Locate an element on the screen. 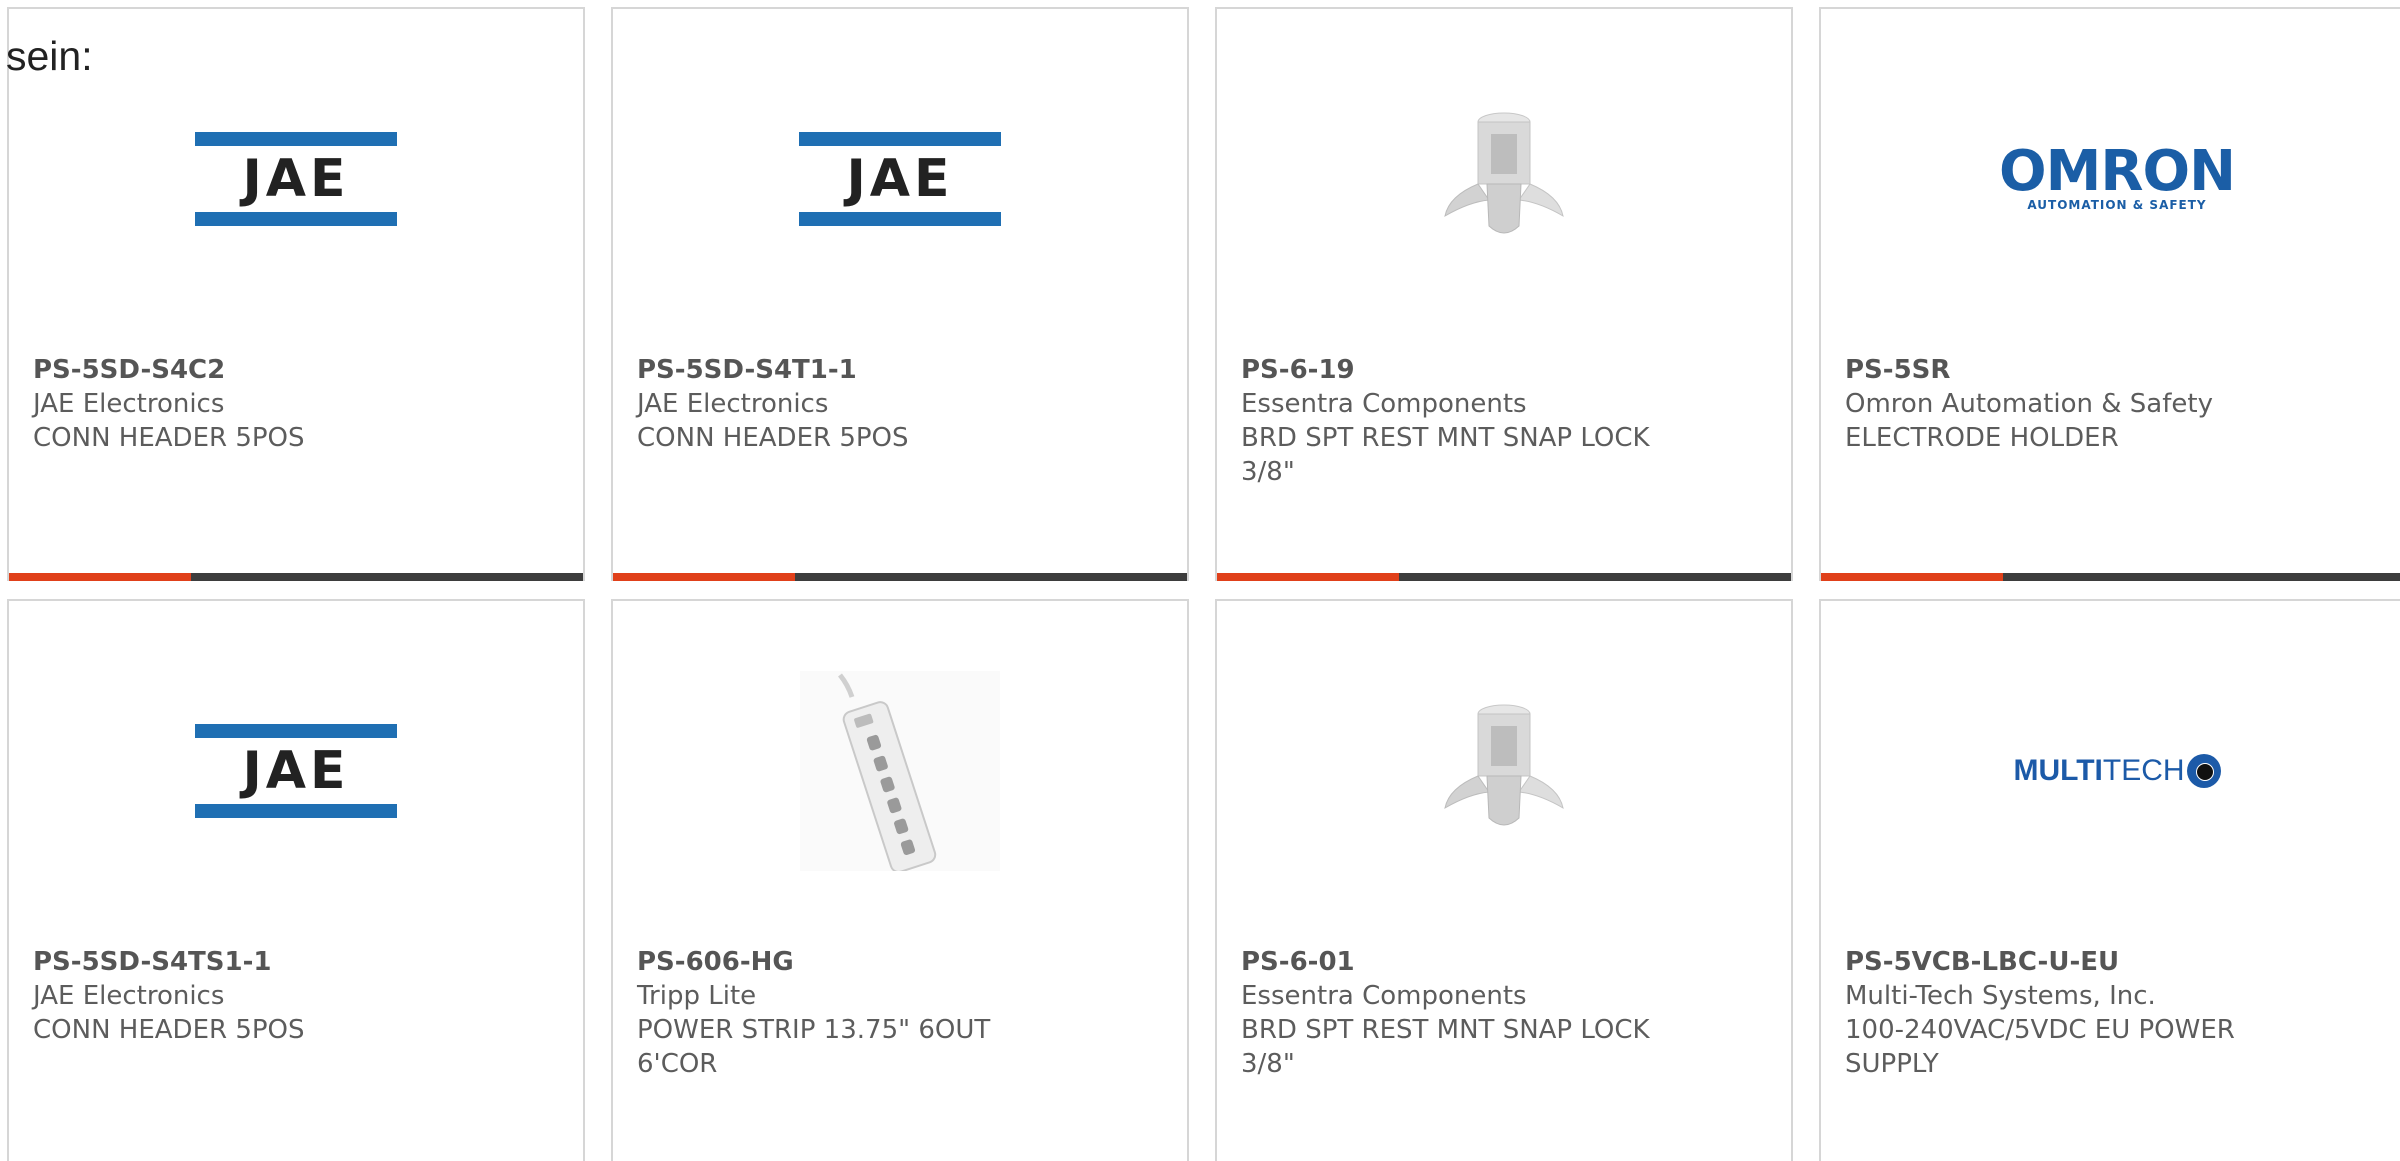 This screenshot has width=2400, height=1161. part-number-link: PS-5SD-S4T1-1 is located at coordinates (847, 370).